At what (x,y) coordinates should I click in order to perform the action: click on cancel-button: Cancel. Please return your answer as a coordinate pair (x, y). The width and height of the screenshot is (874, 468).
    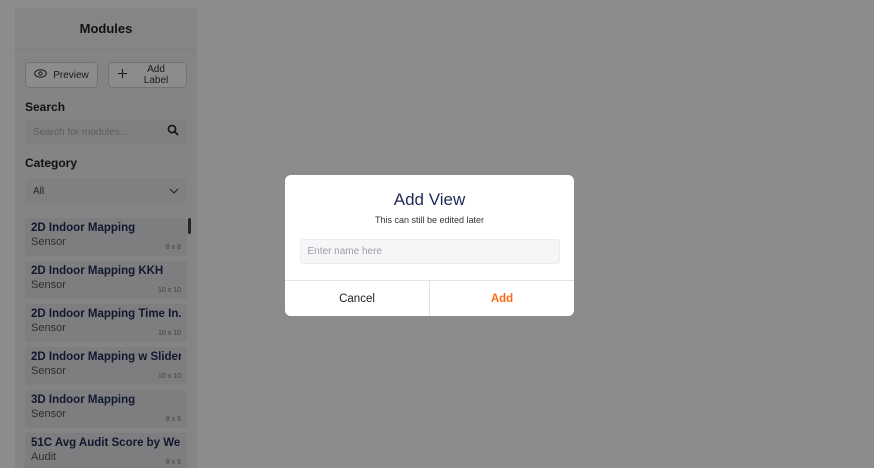
    Looking at the image, I should click on (357, 298).